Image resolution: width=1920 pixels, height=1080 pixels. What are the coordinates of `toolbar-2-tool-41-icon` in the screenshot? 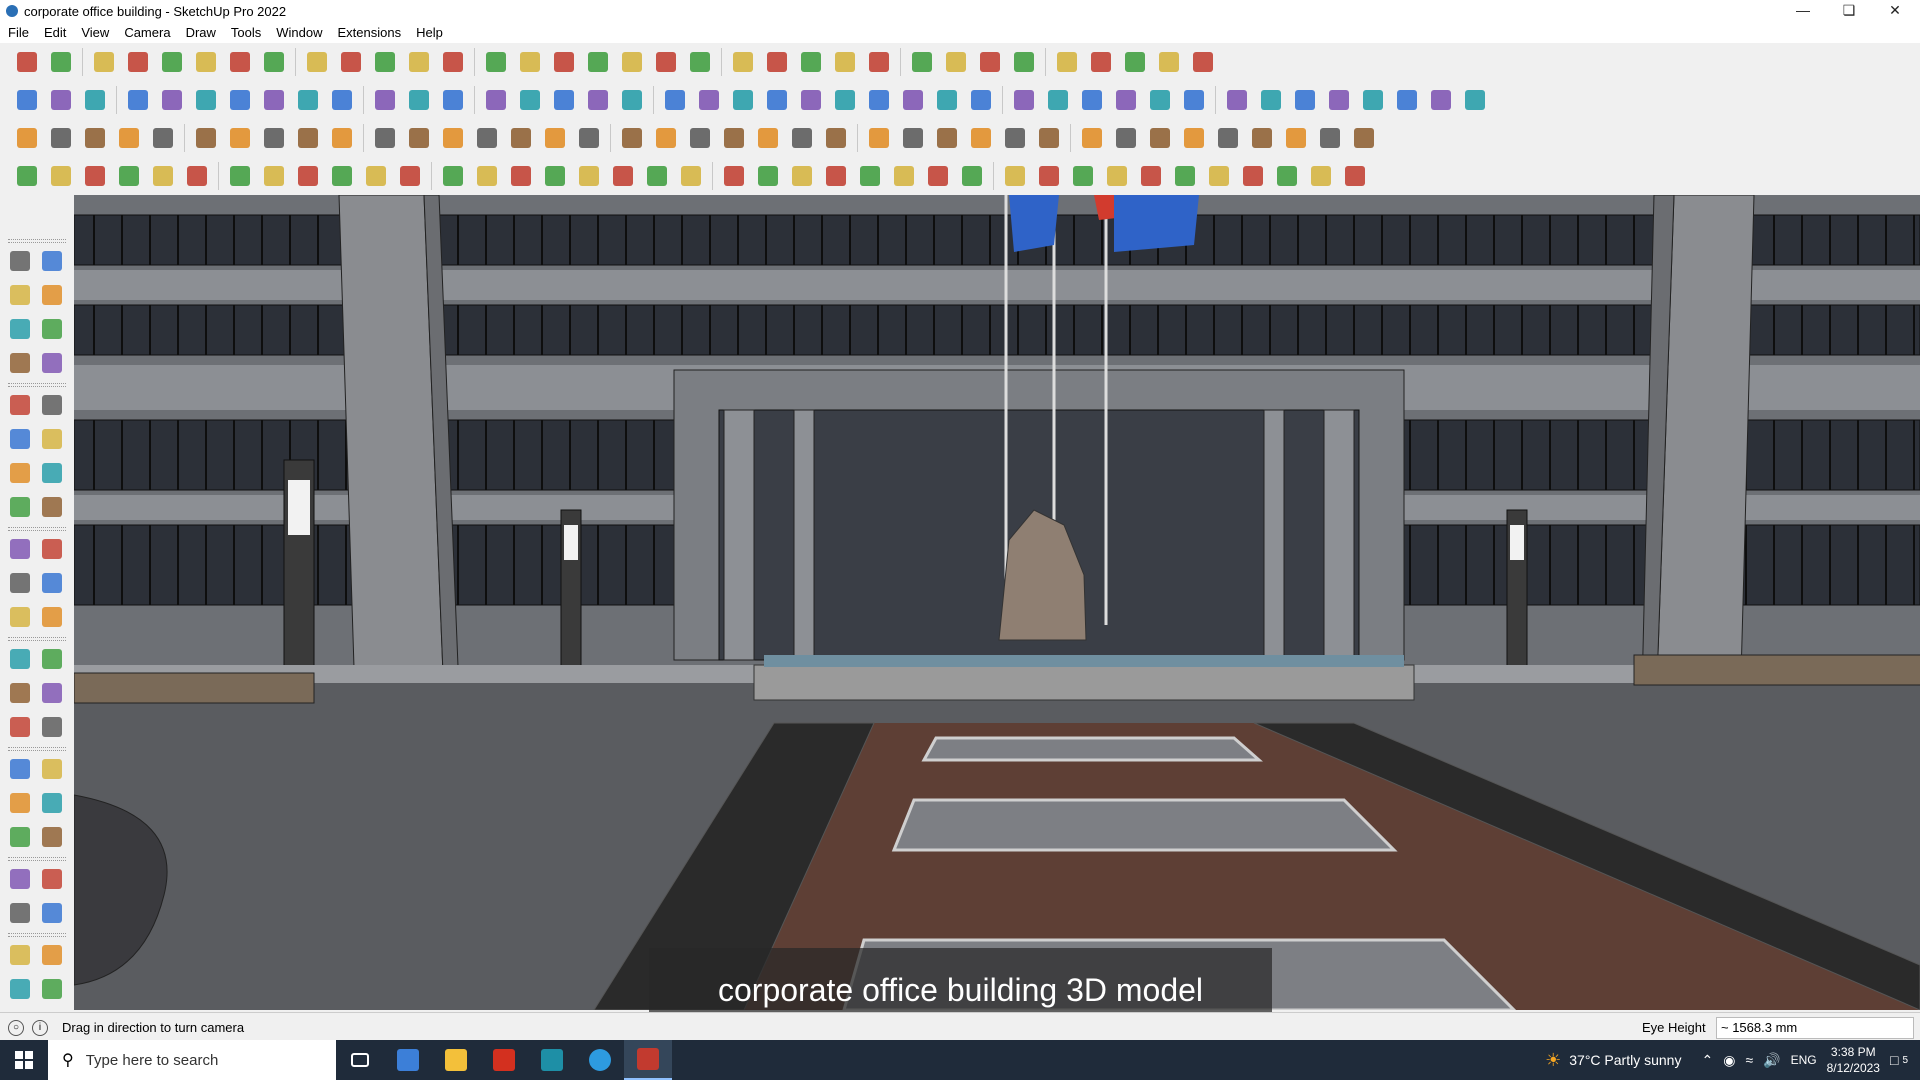 It's located at (1441, 100).